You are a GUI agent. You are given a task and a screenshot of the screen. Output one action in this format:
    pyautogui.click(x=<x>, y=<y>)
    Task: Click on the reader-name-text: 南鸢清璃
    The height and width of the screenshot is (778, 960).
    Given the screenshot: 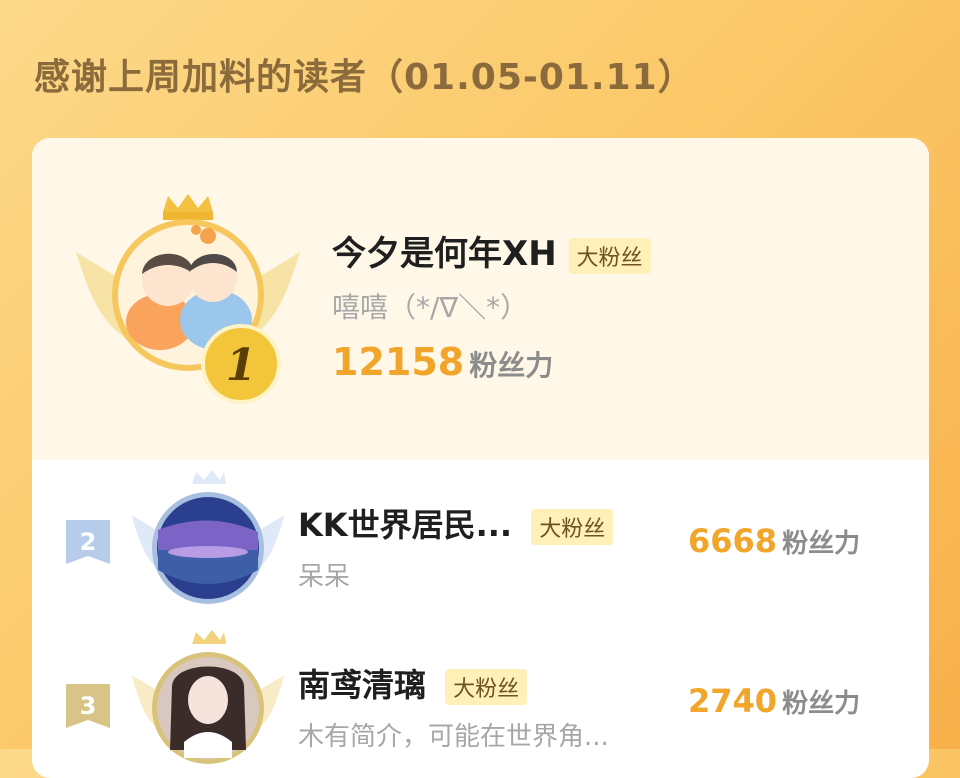 What is the action you would take?
    pyautogui.click(x=362, y=685)
    